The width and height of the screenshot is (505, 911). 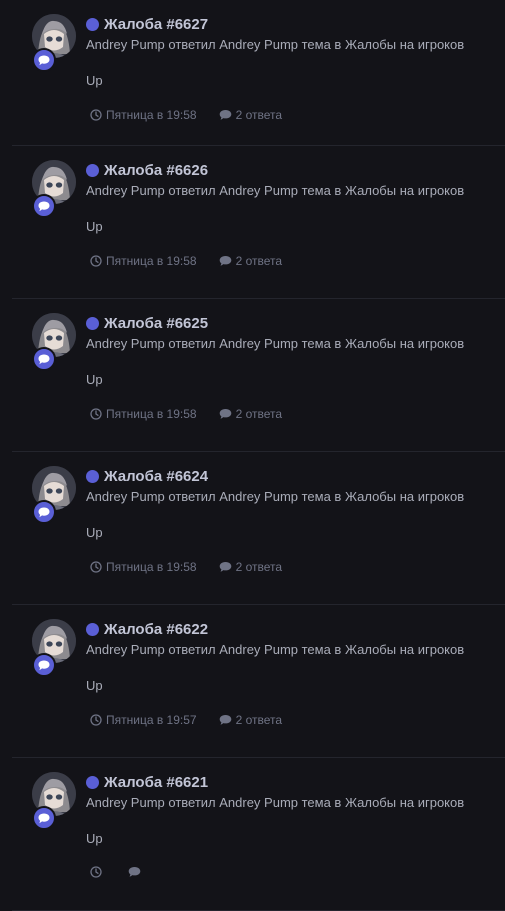 What do you see at coordinates (156, 24) in the screenshot?
I see `thread-title: Жалоба #6627` at bounding box center [156, 24].